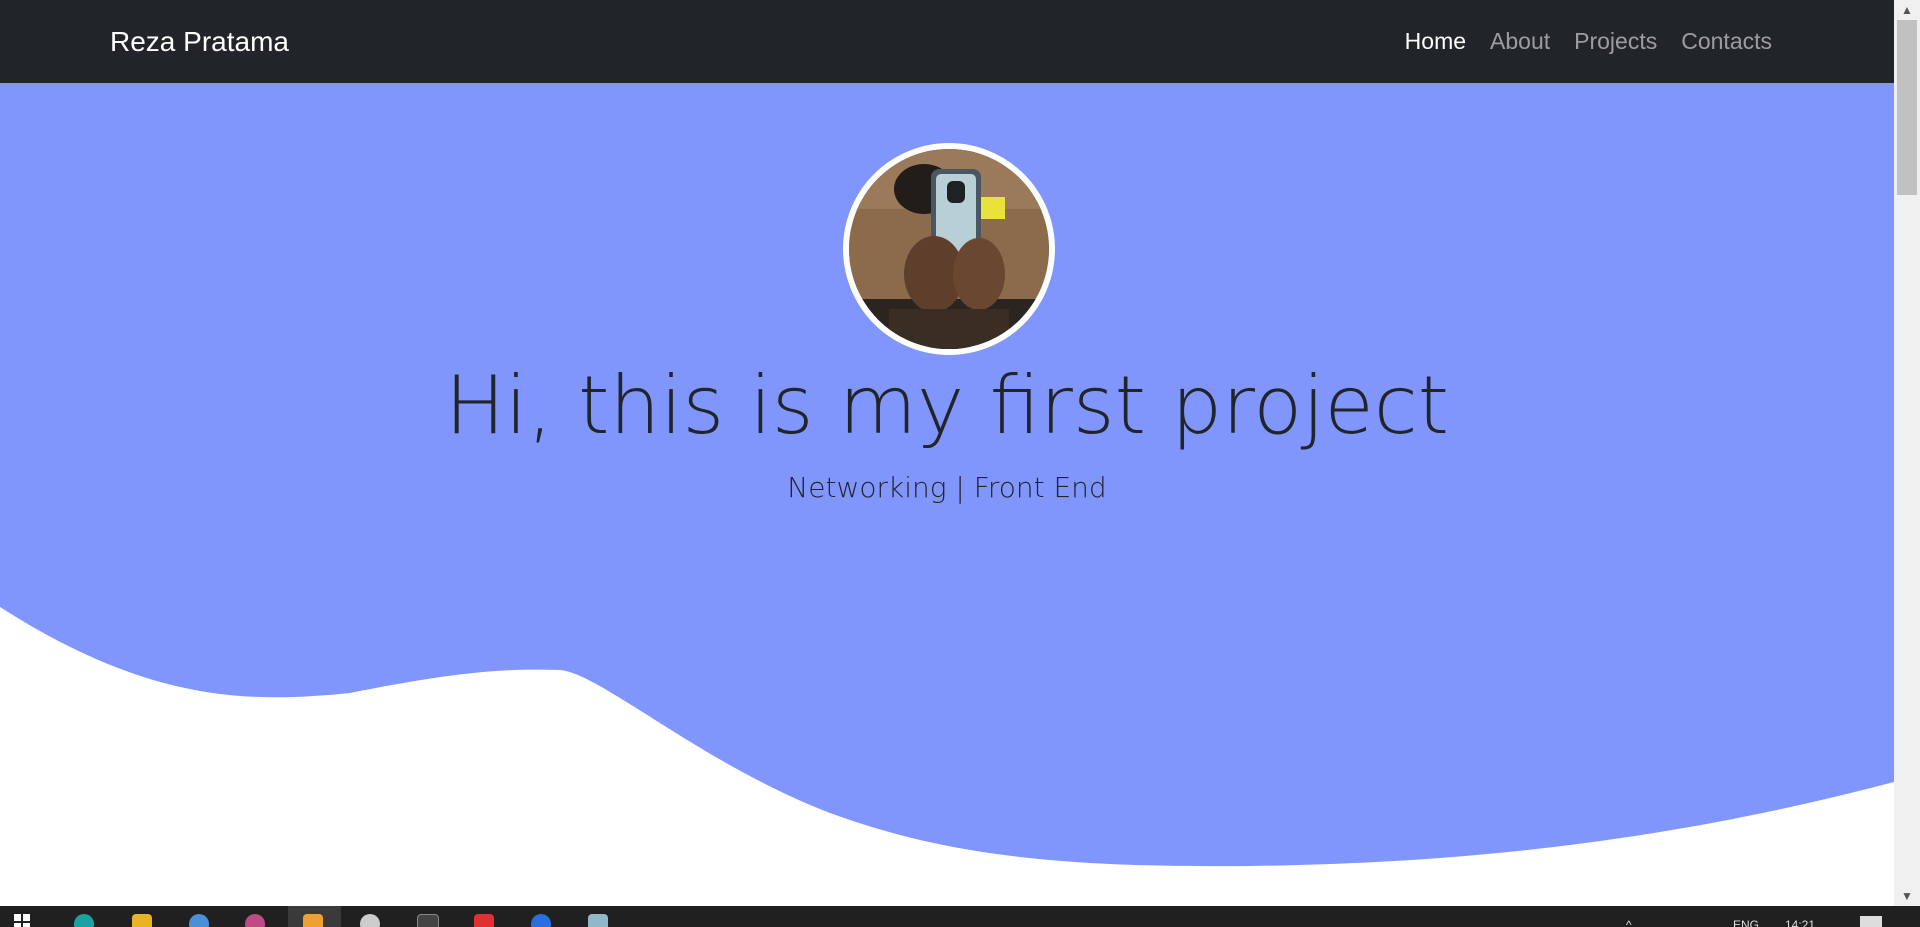 This screenshot has height=927, width=1920. What do you see at coordinates (960, 916) in the screenshot?
I see `windows-taskbar: ^ ENG 14:21` at bounding box center [960, 916].